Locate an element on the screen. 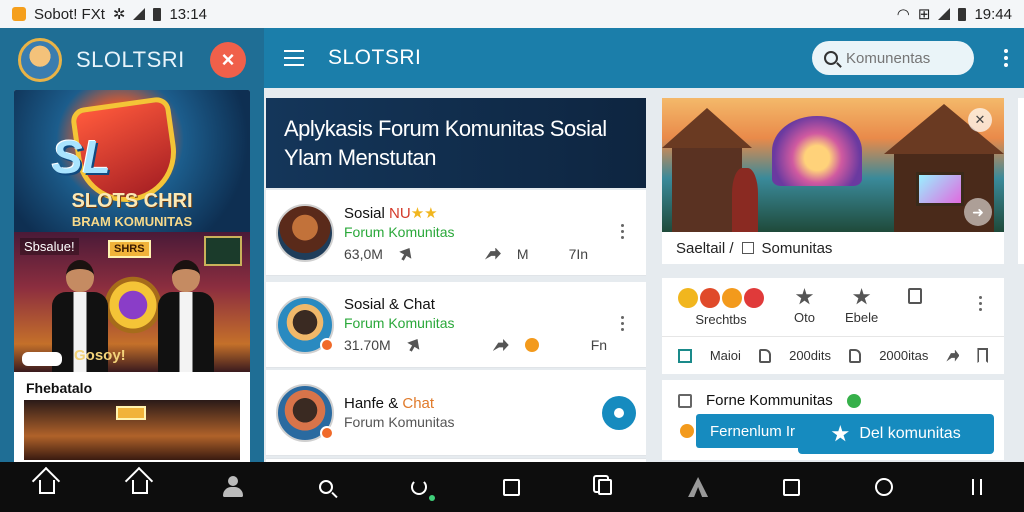 Image resolution: width=1024 pixels, height=512 pixels. nav-square is located at coordinates (791, 487).